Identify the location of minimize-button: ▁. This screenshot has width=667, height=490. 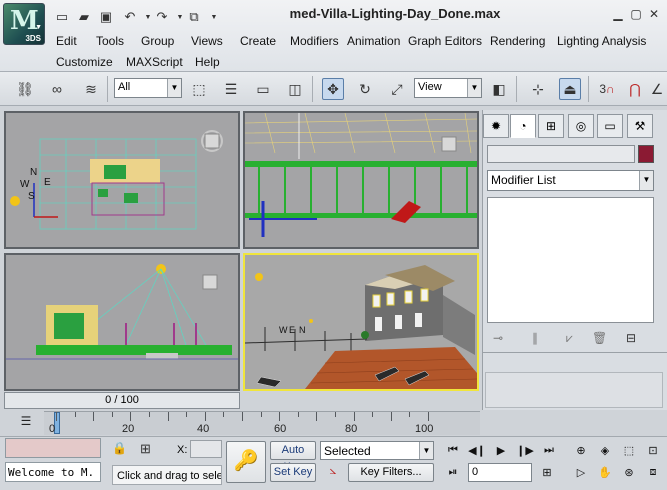
(618, 14).